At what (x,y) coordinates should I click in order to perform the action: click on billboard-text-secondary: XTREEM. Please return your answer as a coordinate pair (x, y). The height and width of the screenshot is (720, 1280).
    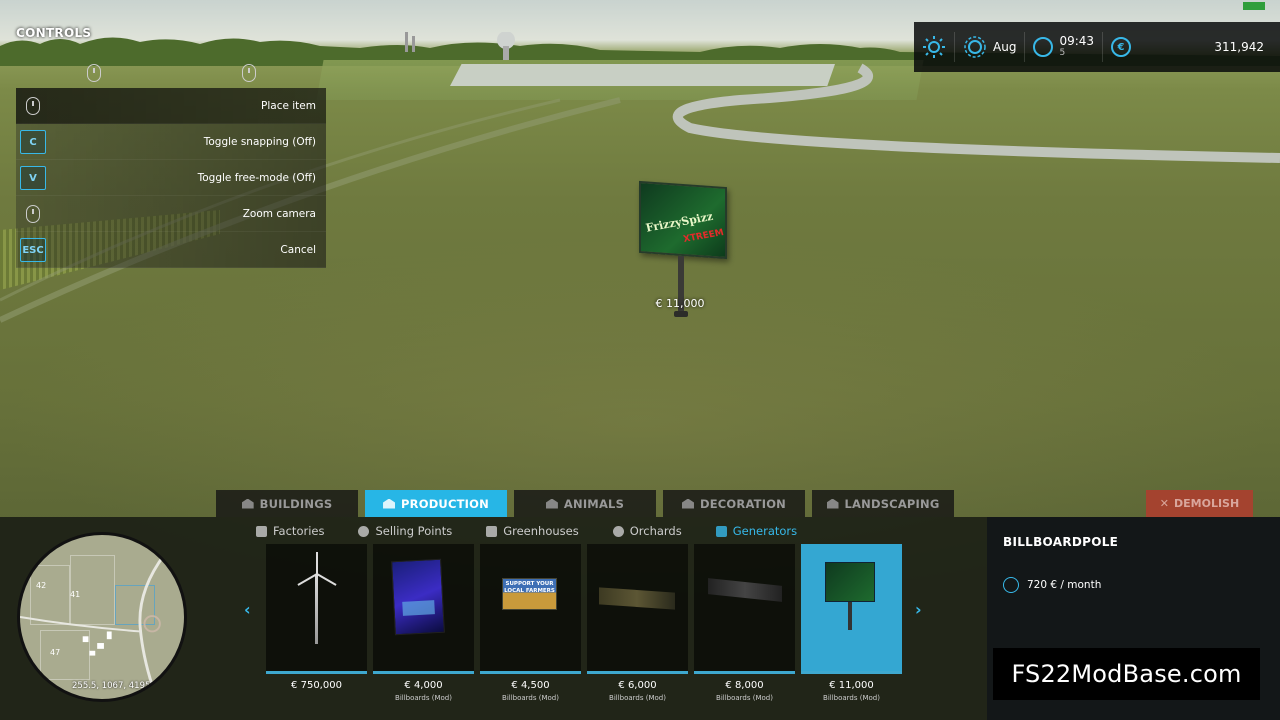
    Looking at the image, I should click on (703, 236).